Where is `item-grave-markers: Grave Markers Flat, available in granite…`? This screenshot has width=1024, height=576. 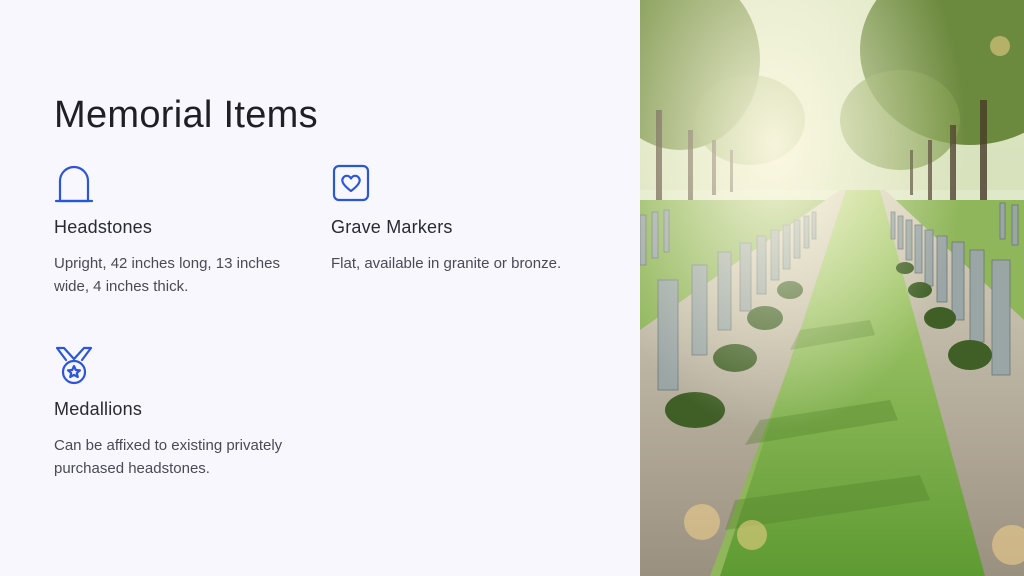
item-grave-markers: Grave Markers Flat, available in granite… is located at coordinates (466, 219).